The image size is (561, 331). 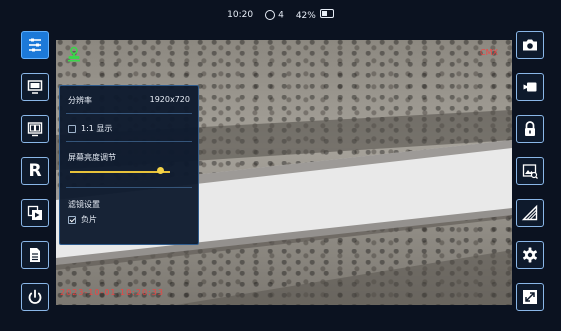 I want to click on ruler-triangle-icon, so click(x=529, y=212).